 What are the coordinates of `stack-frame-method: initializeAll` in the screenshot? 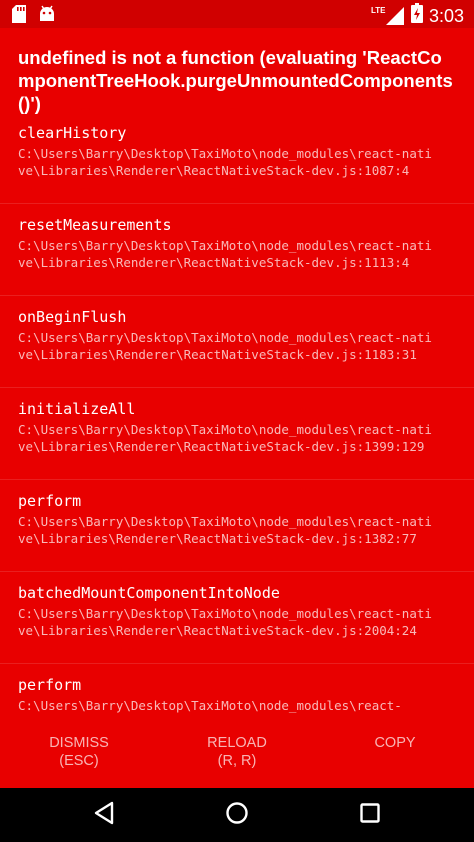 It's located at (77, 409).